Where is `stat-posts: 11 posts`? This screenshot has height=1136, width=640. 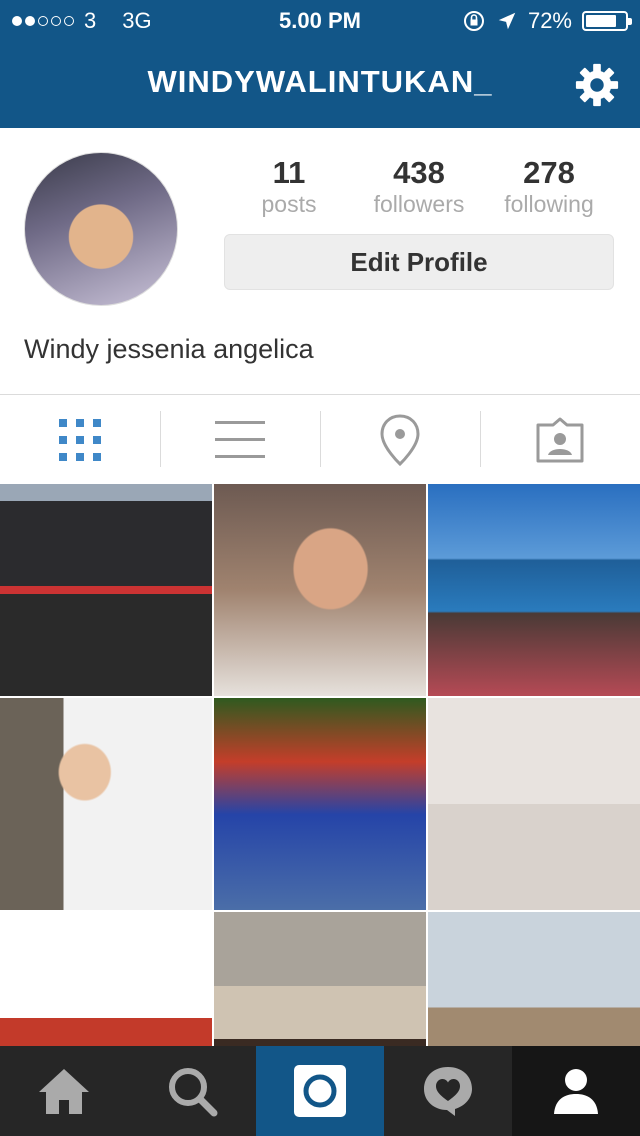
stat-posts: 11 posts is located at coordinates (289, 187).